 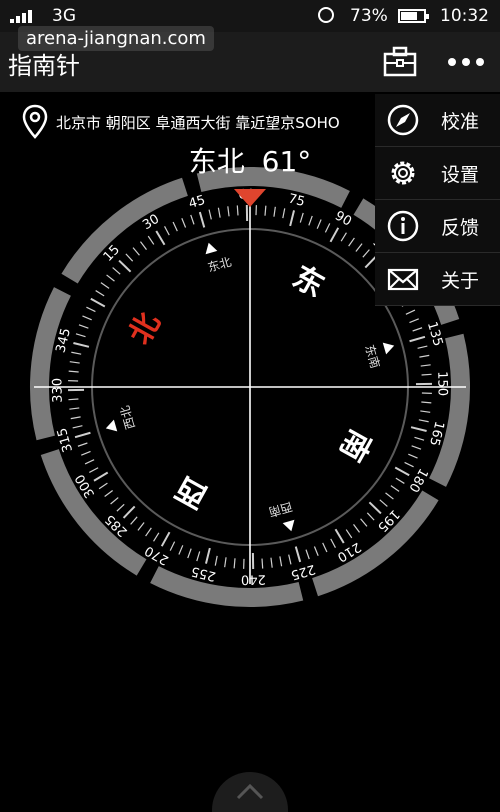 What do you see at coordinates (308, 281) in the screenshot?
I see `cardinal-label: 东` at bounding box center [308, 281].